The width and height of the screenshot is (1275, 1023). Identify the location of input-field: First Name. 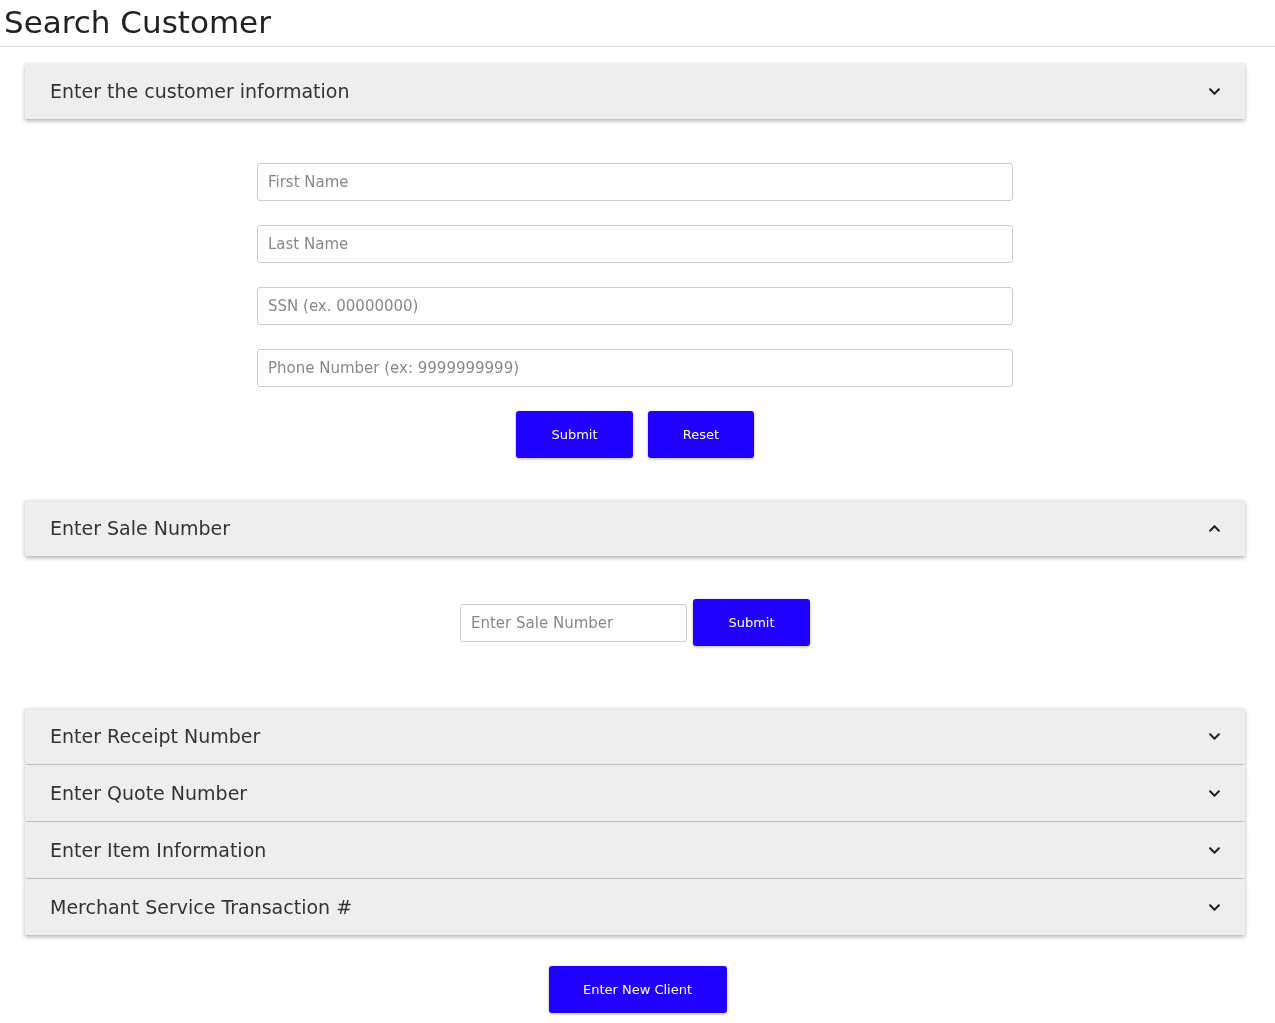
(635, 182).